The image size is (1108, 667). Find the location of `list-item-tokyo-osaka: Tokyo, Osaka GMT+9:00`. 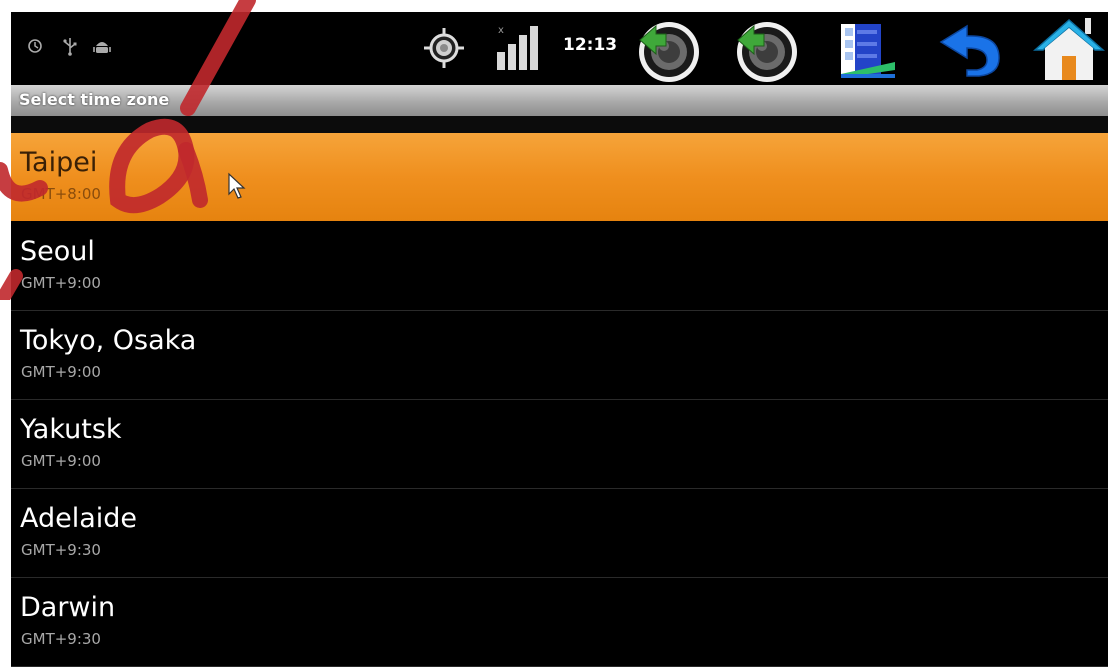

list-item-tokyo-osaka: Tokyo, Osaka GMT+9:00 is located at coordinates (559, 355).